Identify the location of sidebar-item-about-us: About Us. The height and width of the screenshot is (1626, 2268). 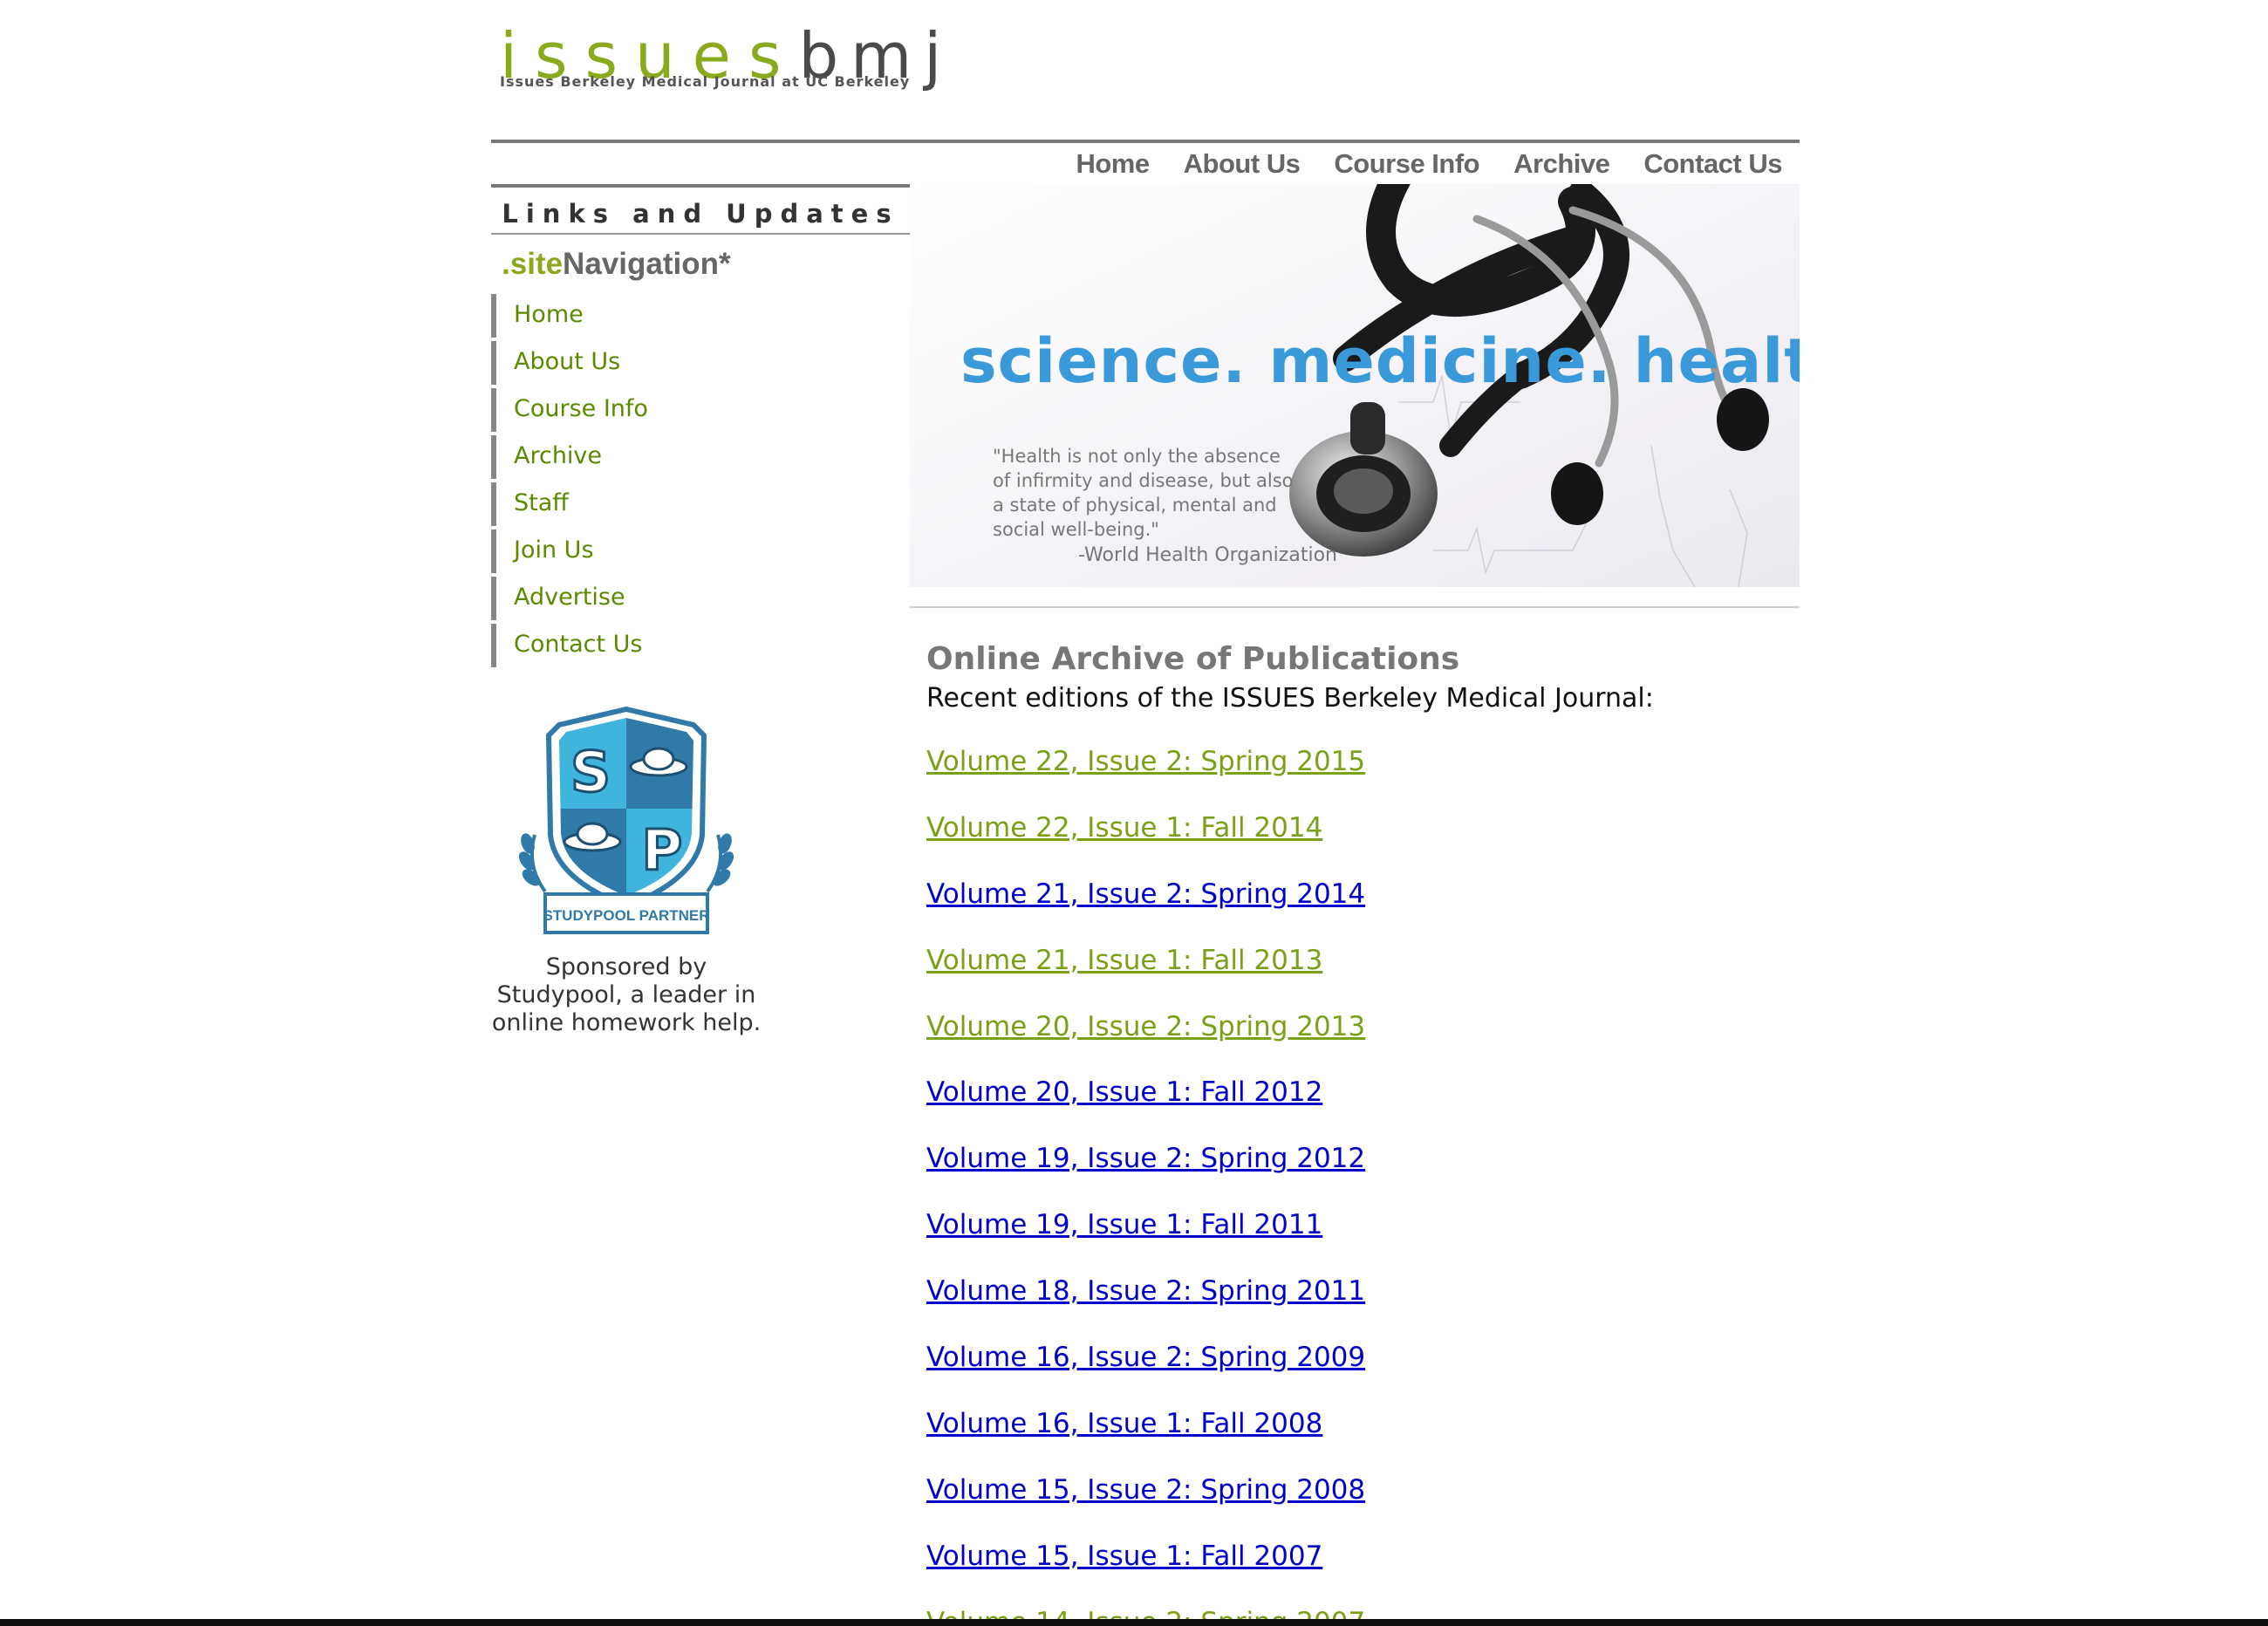
(633, 363).